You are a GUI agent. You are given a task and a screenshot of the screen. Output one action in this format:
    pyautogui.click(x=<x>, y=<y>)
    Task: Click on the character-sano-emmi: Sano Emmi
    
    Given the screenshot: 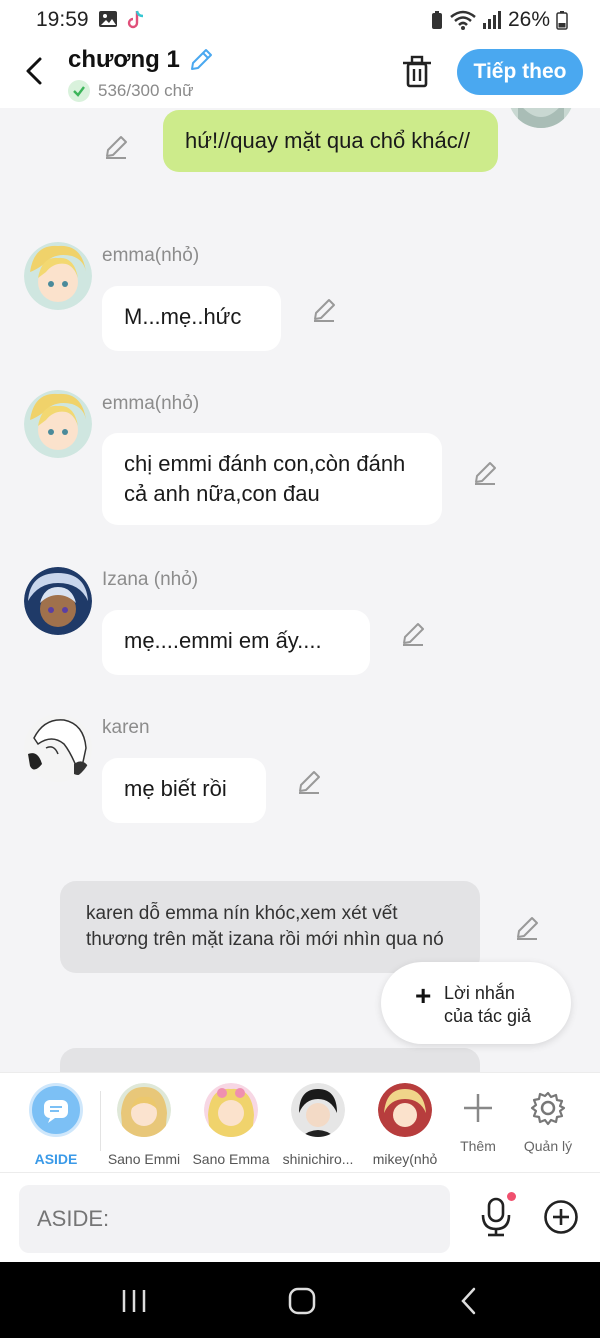 What is the action you would take?
    pyautogui.click(x=144, y=1125)
    